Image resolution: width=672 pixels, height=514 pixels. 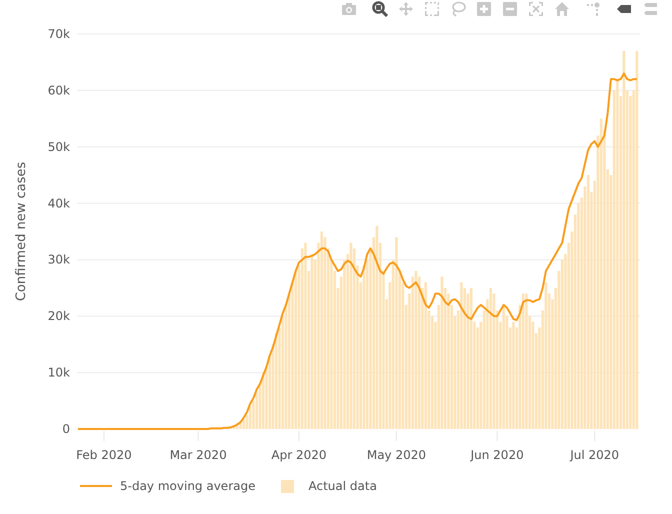 What do you see at coordinates (59, 316) in the screenshot?
I see `tick-label: 20k` at bounding box center [59, 316].